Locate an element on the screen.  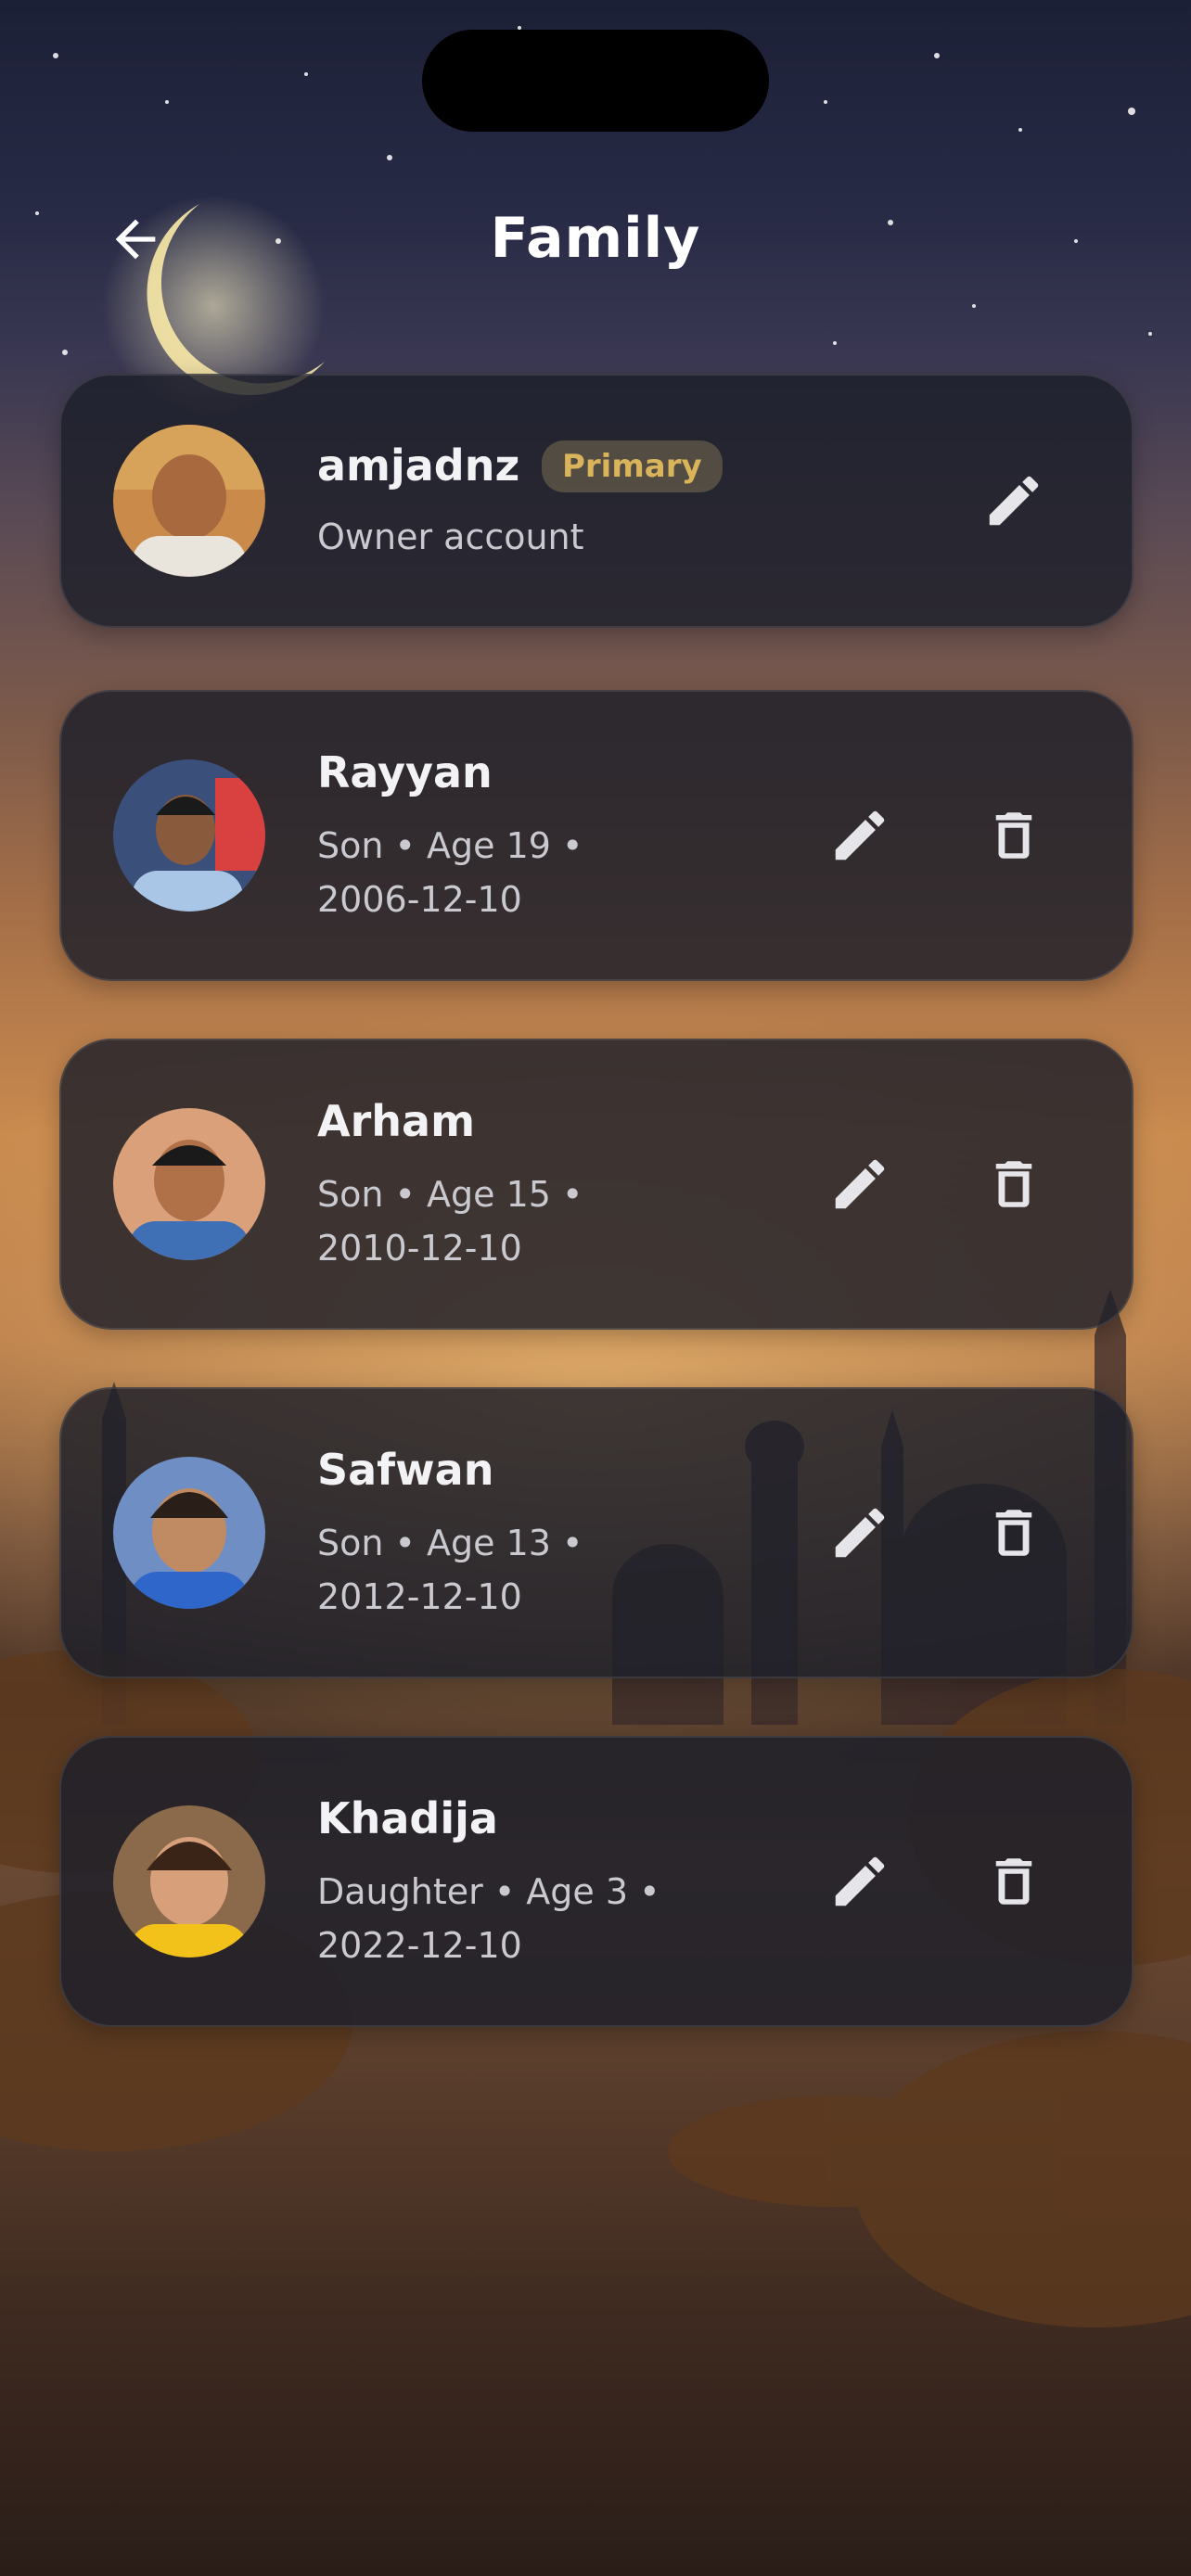
dynamic-island is located at coordinates (595, 81).